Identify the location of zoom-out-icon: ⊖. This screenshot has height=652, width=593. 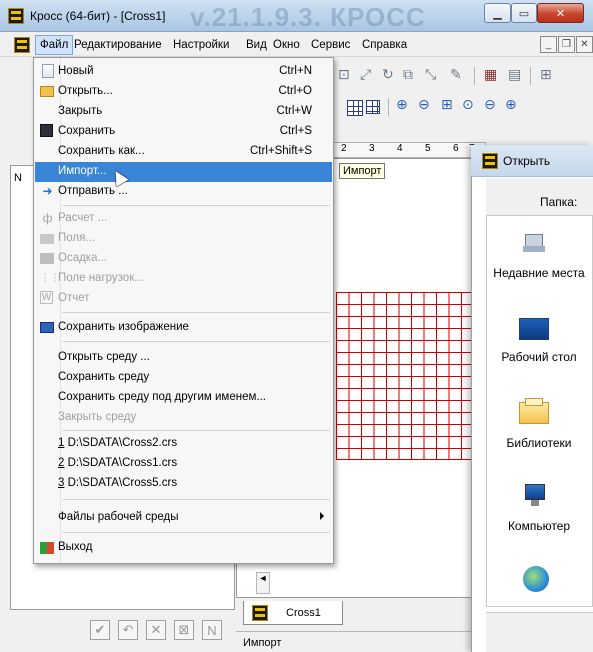
(424, 104).